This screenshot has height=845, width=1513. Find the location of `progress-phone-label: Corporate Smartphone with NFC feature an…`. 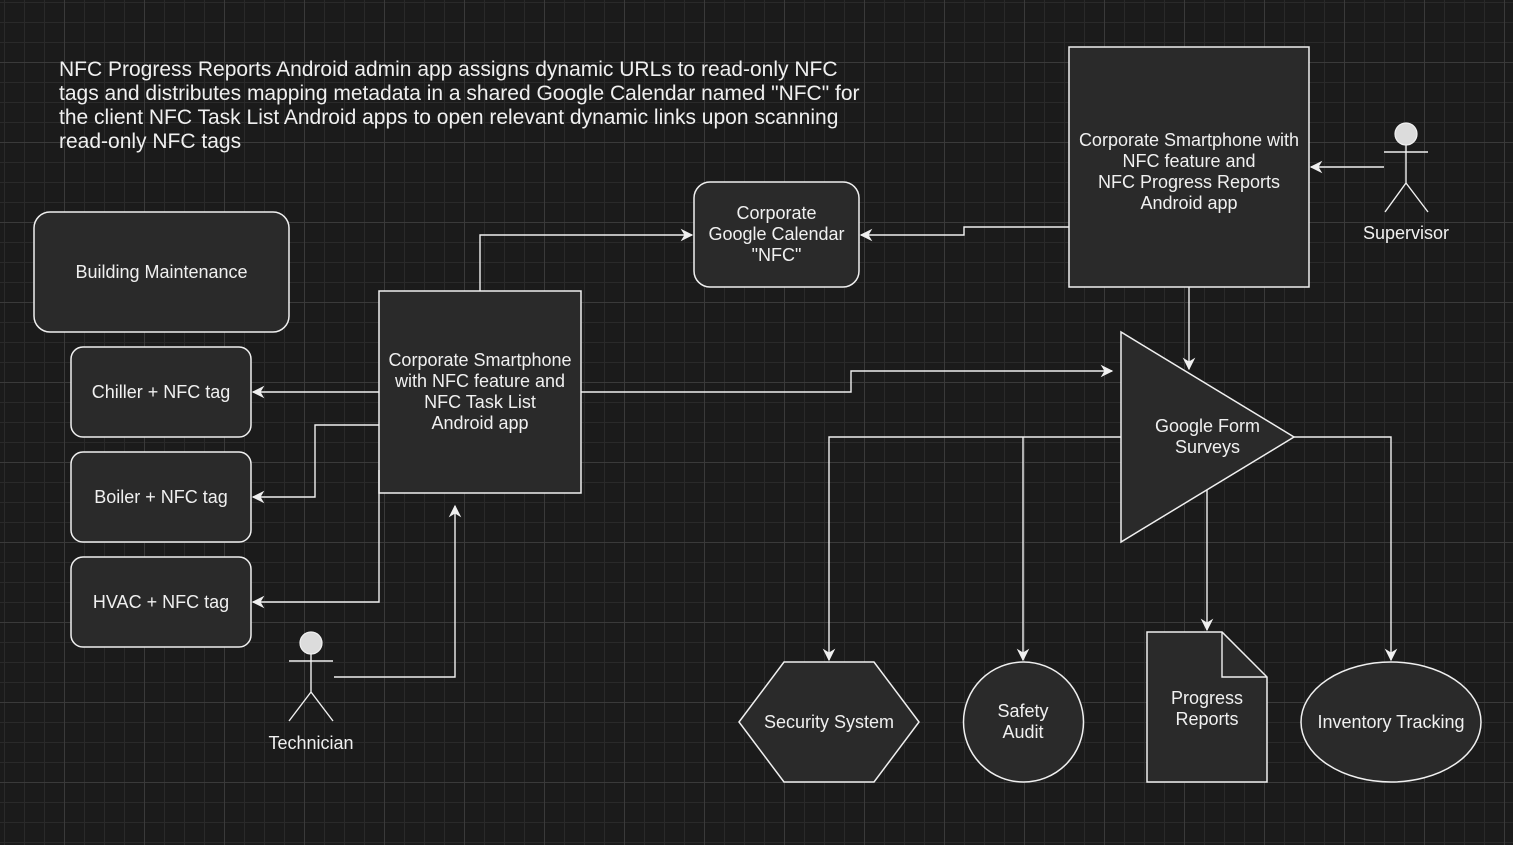

progress-phone-label: Corporate Smartphone with NFC feature an… is located at coordinates (1189, 171).